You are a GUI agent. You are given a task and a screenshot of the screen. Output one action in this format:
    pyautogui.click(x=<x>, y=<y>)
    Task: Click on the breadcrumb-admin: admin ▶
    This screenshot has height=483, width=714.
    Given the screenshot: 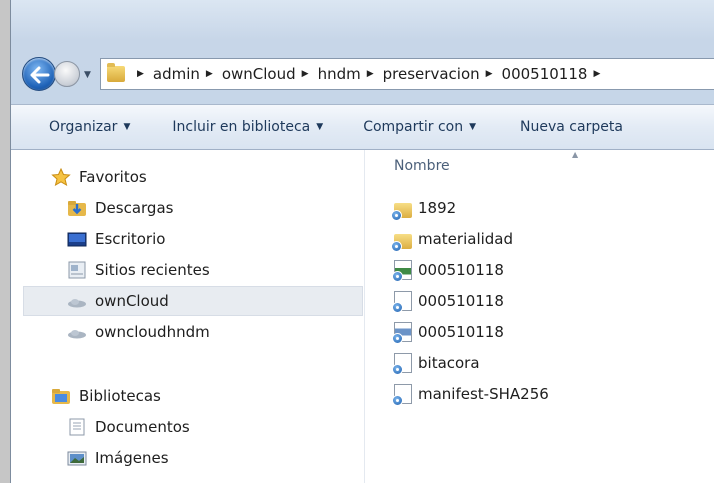 What is the action you would take?
    pyautogui.click(x=187, y=74)
    